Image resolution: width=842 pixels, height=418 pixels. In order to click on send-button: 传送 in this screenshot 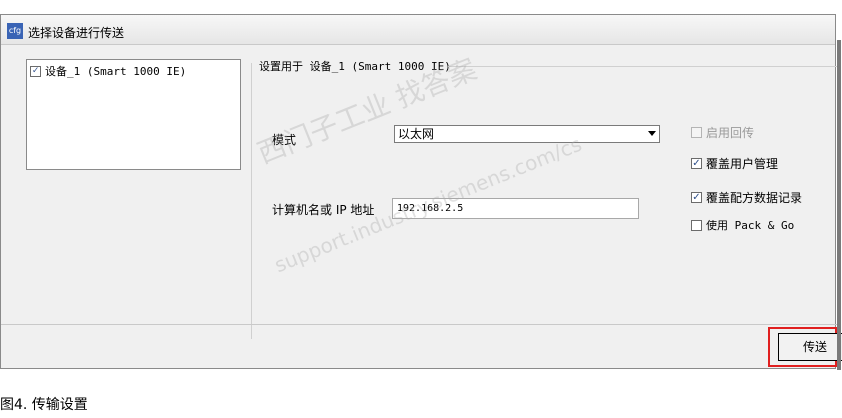, I will do `click(810, 347)`.